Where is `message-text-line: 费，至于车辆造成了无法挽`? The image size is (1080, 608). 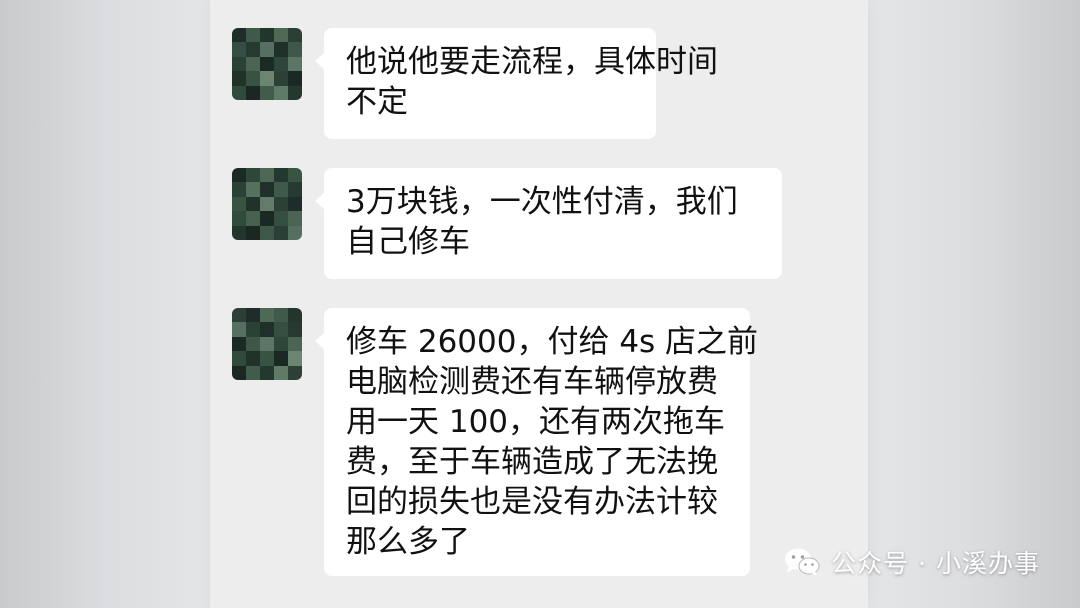
message-text-line: 费，至于车辆造成了无法挽 is located at coordinates (532, 462).